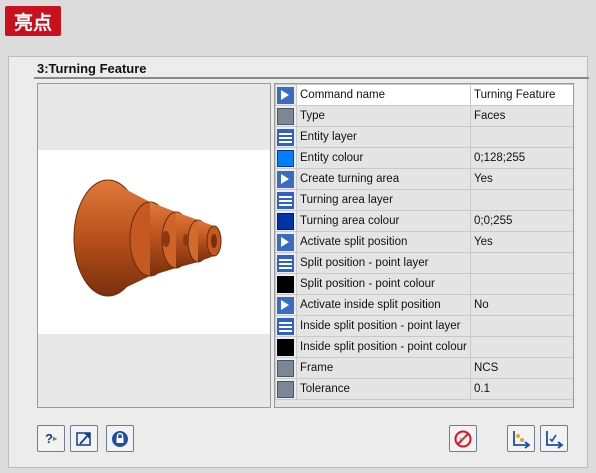  I want to click on lock-icon, so click(120, 438).